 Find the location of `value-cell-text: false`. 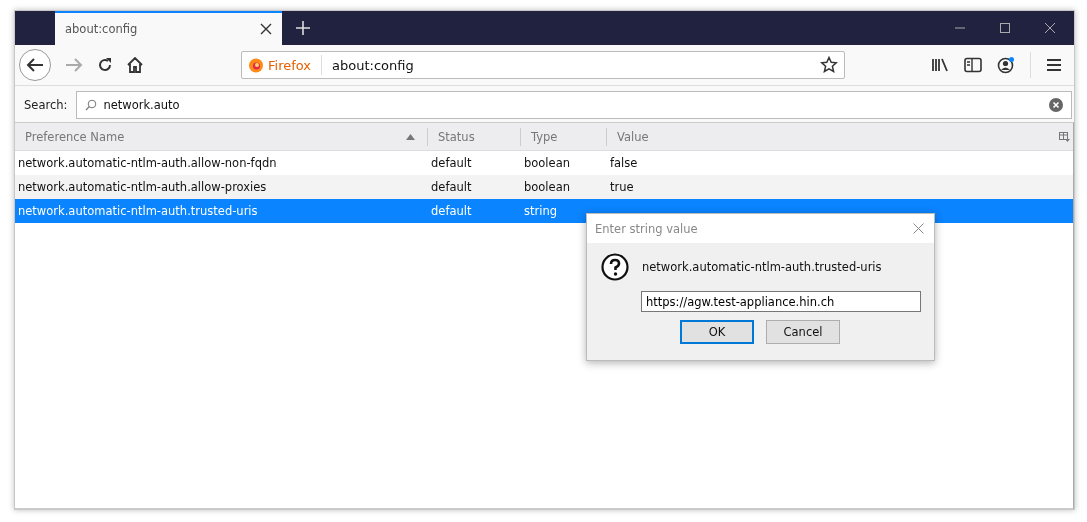

value-cell-text: false is located at coordinates (624, 163).